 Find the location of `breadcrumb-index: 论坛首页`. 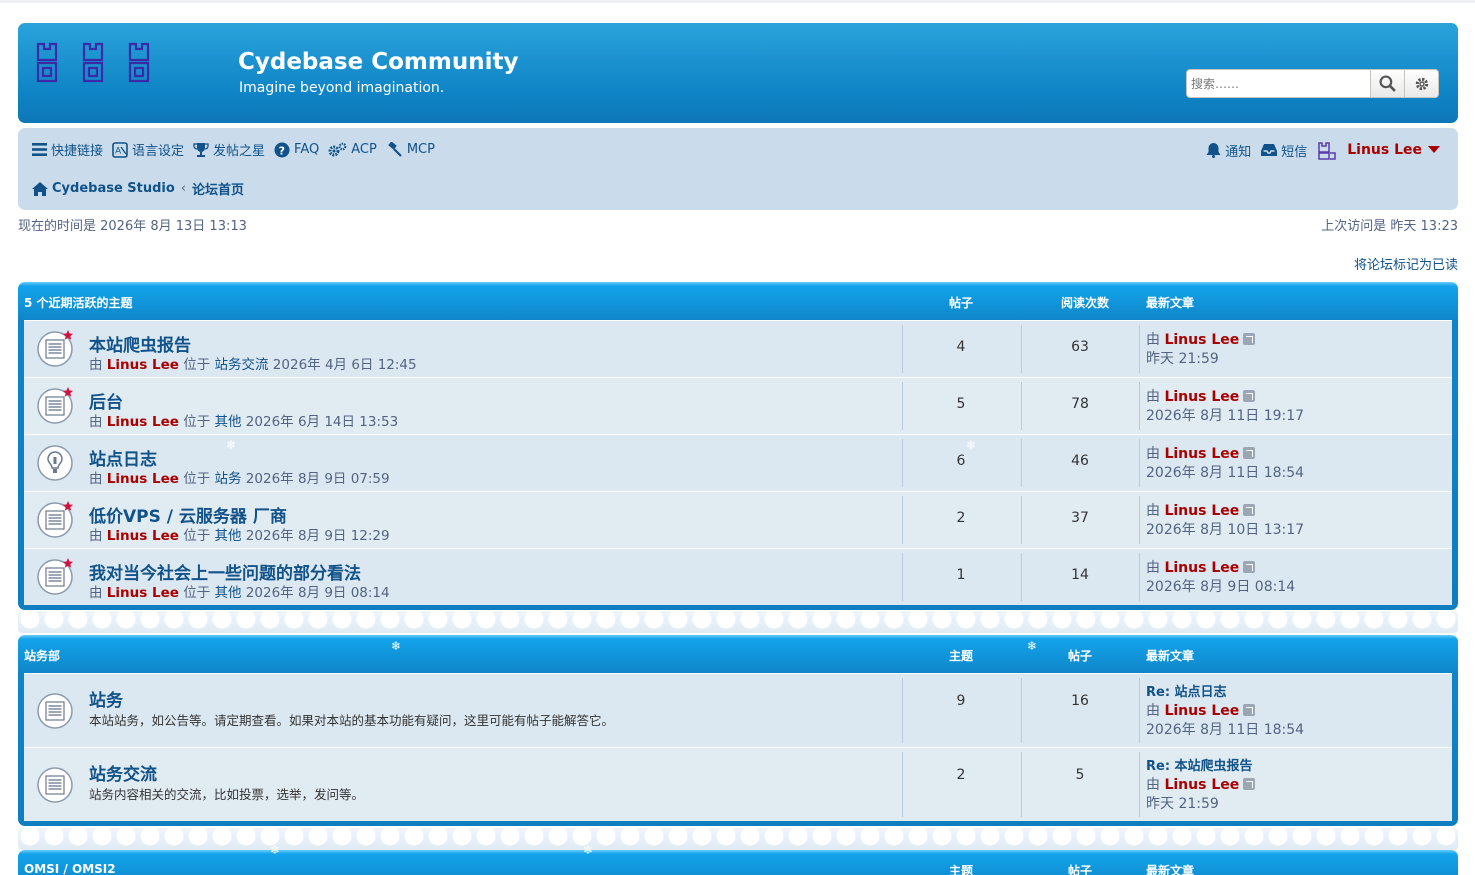

breadcrumb-index: 论坛首页 is located at coordinates (218, 188).